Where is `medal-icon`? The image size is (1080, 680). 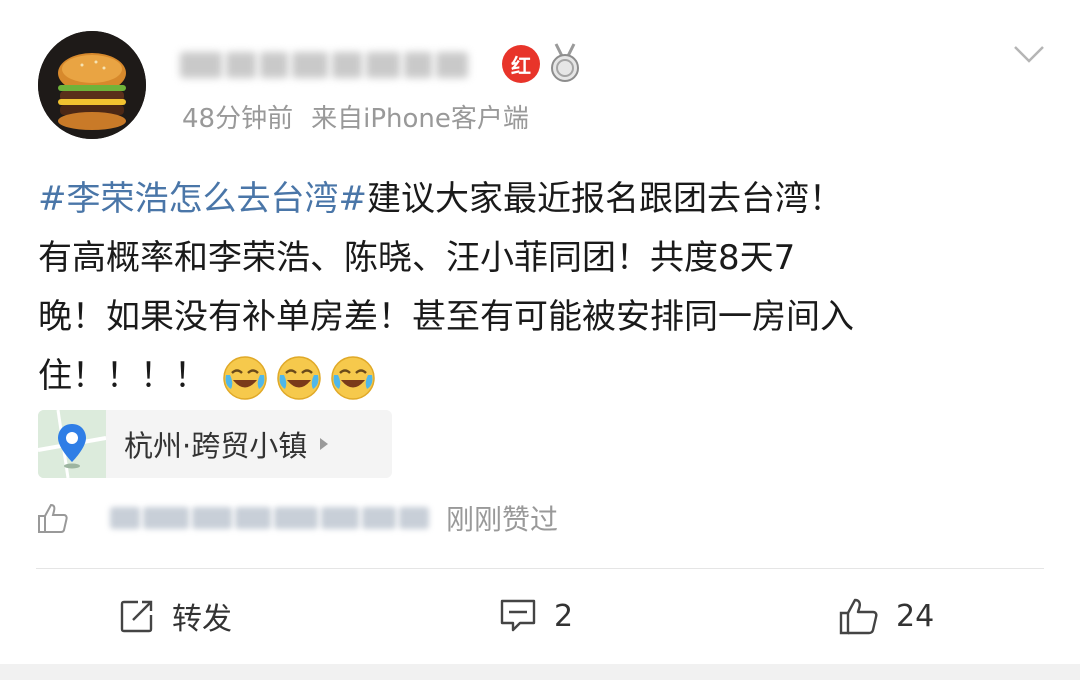 medal-icon is located at coordinates (565, 63).